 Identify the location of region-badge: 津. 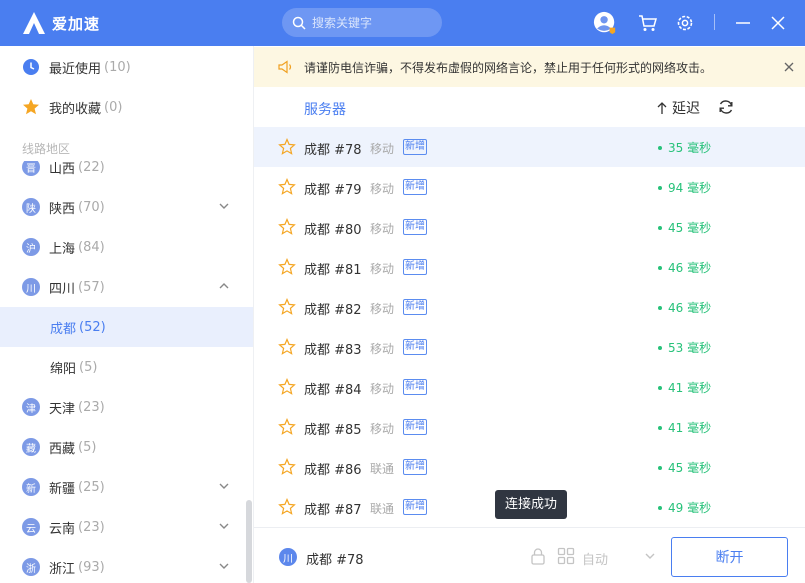
(31, 407).